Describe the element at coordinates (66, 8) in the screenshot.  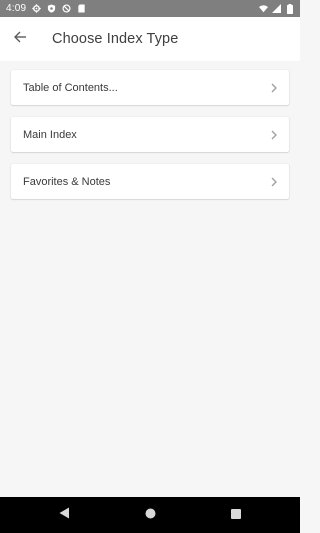
I see `circle-slash-icon` at that location.